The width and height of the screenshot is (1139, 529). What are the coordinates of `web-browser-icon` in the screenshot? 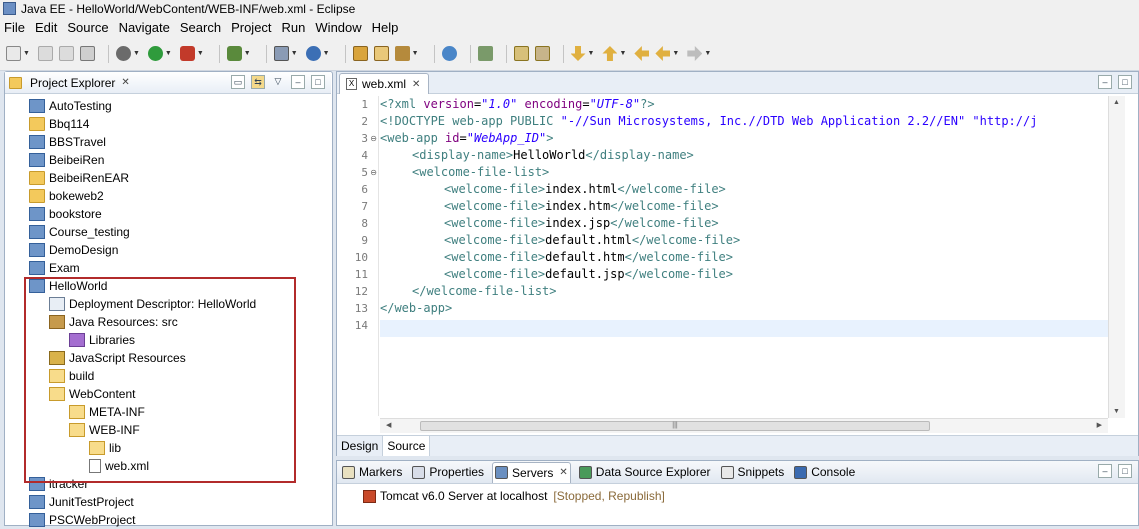 It's located at (449, 53).